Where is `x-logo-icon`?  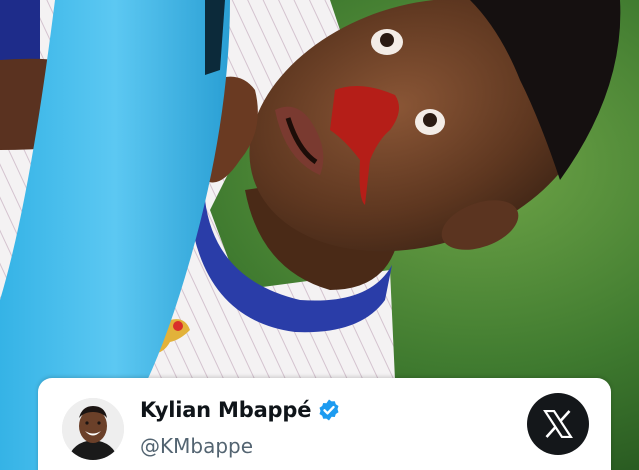 x-logo-icon is located at coordinates (558, 424).